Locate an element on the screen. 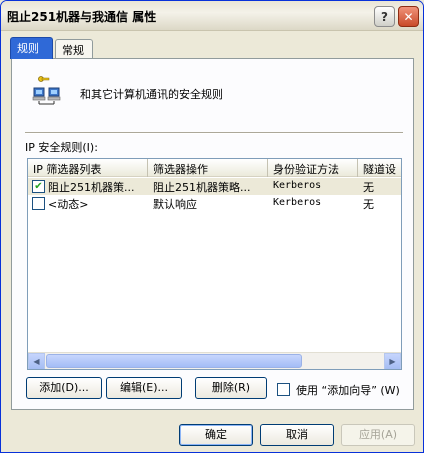 This screenshot has height=453, width=424. close-button: ✕ is located at coordinates (408, 16).